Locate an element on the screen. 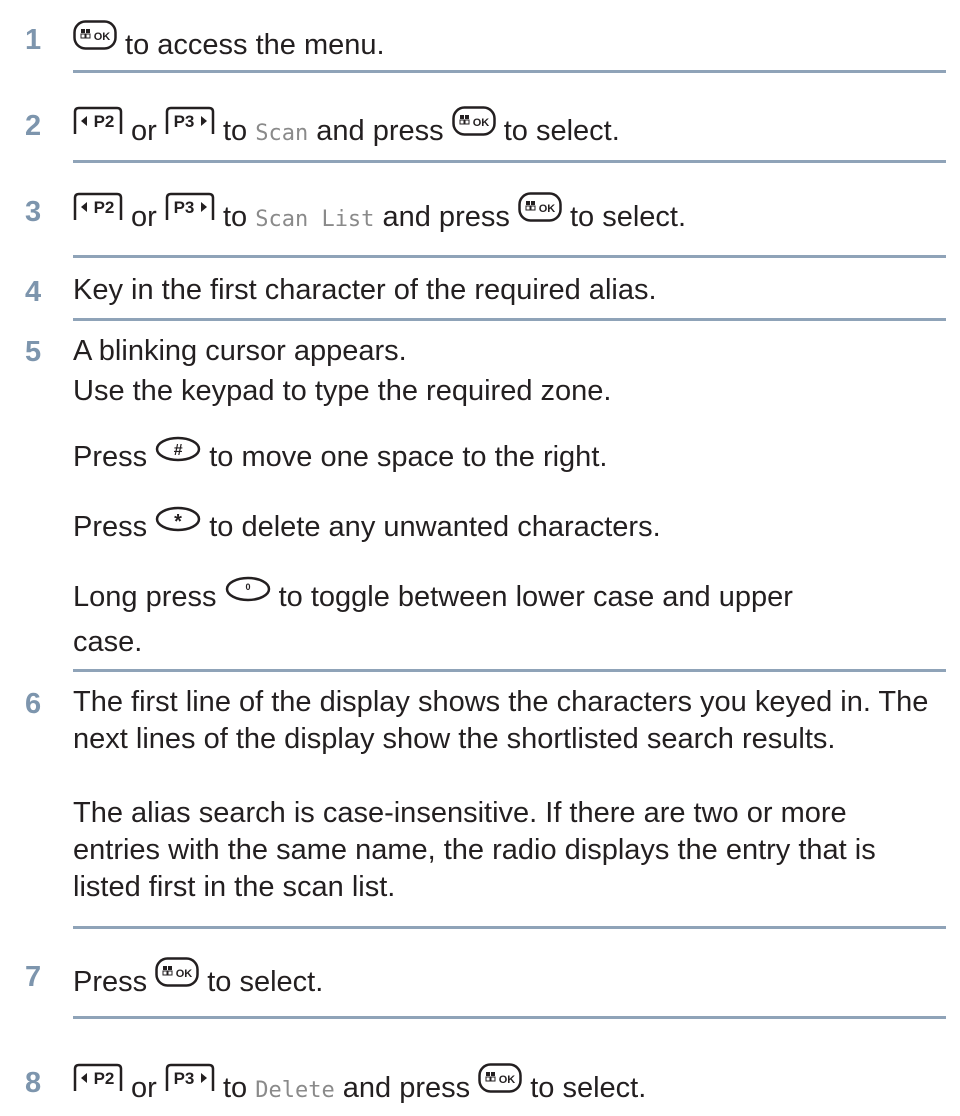 The width and height of the screenshot is (960, 1116). menu-target: Scan is located at coordinates (282, 133).